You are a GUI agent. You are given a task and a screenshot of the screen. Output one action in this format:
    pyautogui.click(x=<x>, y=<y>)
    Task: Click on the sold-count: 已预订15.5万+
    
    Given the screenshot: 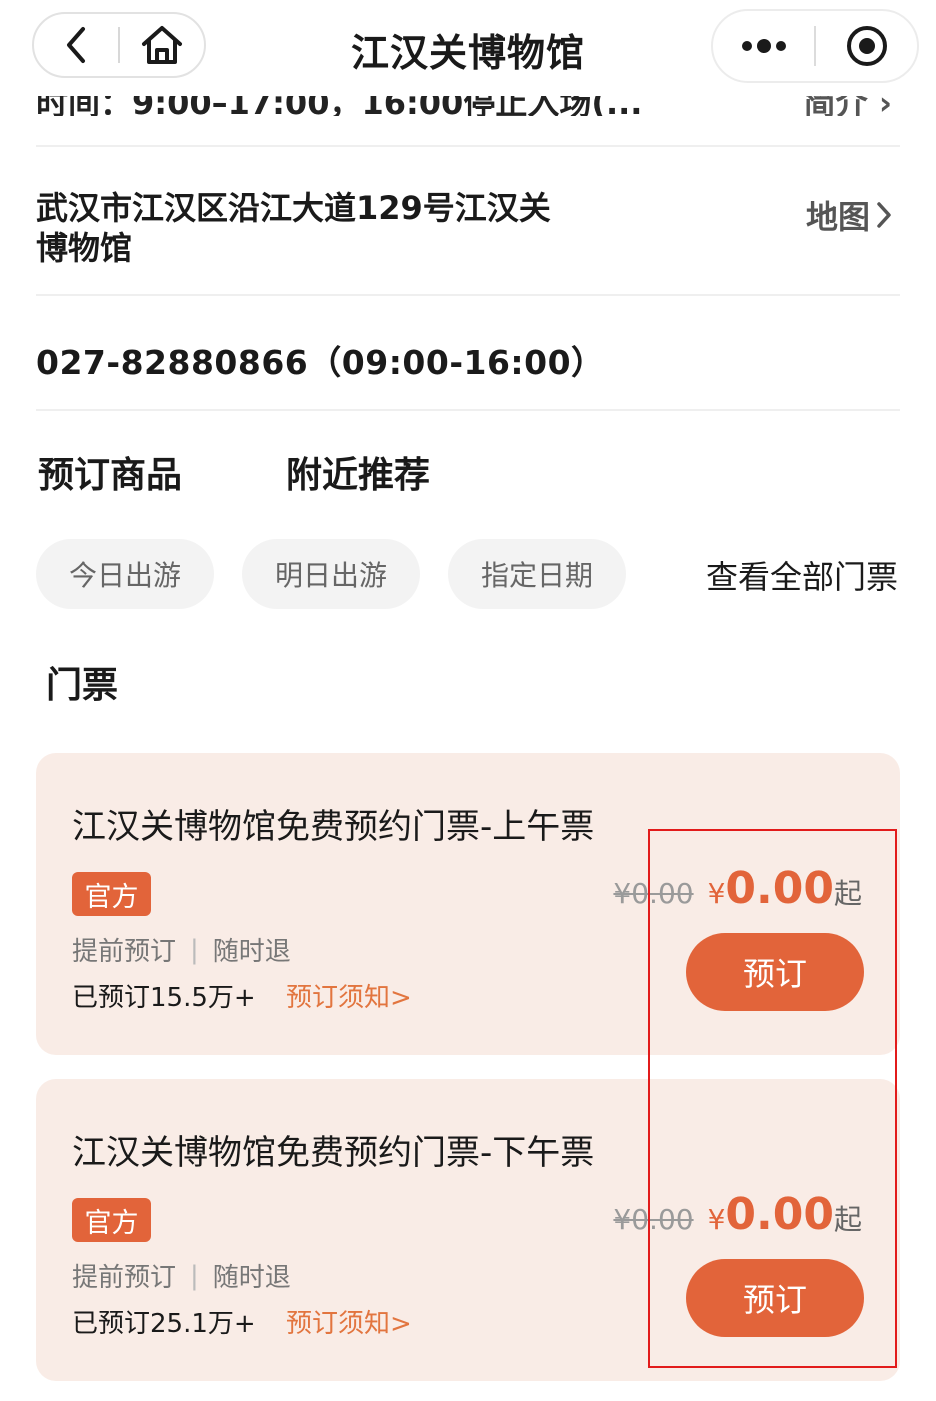 What is the action you would take?
    pyautogui.click(x=164, y=998)
    